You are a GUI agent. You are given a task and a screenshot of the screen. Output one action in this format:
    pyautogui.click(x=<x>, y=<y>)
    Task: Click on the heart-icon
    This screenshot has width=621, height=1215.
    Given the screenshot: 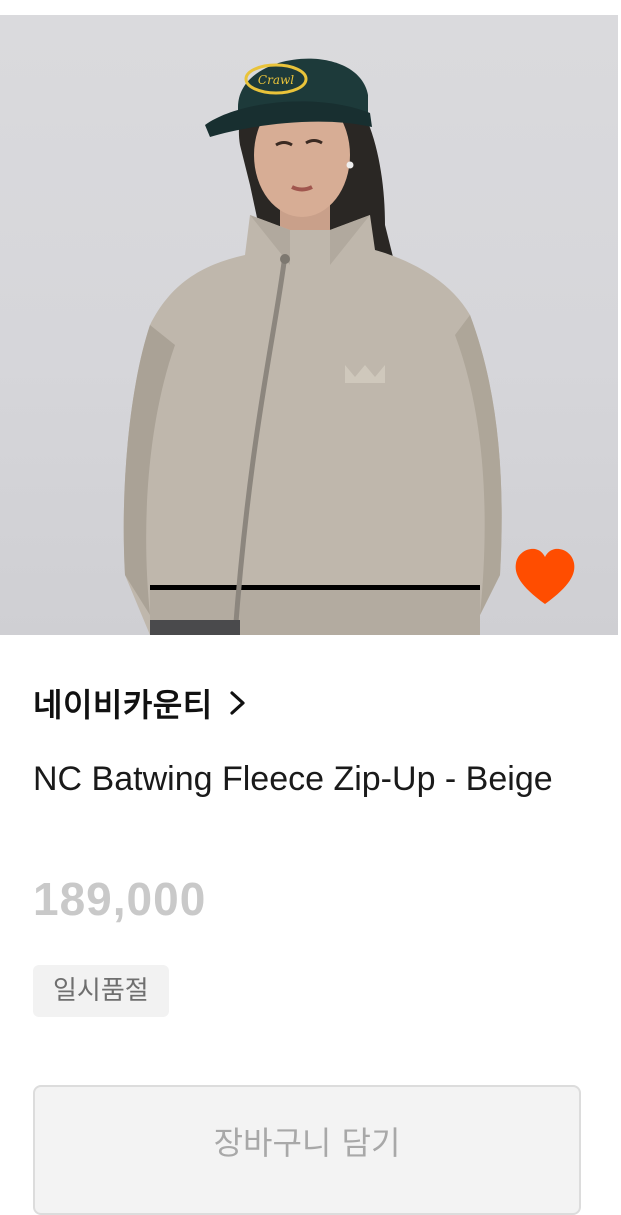 What is the action you would take?
    pyautogui.click(x=545, y=577)
    